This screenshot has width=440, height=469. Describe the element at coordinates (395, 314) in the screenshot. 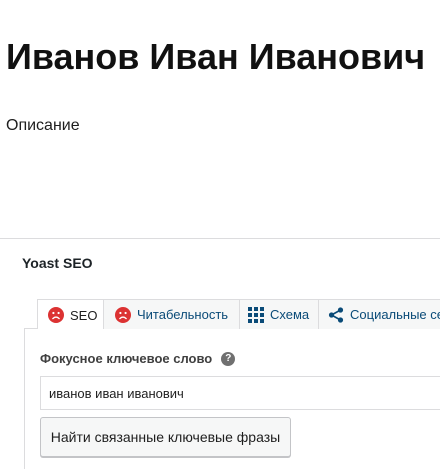

I see `tab-social-label: Социальные се` at that location.